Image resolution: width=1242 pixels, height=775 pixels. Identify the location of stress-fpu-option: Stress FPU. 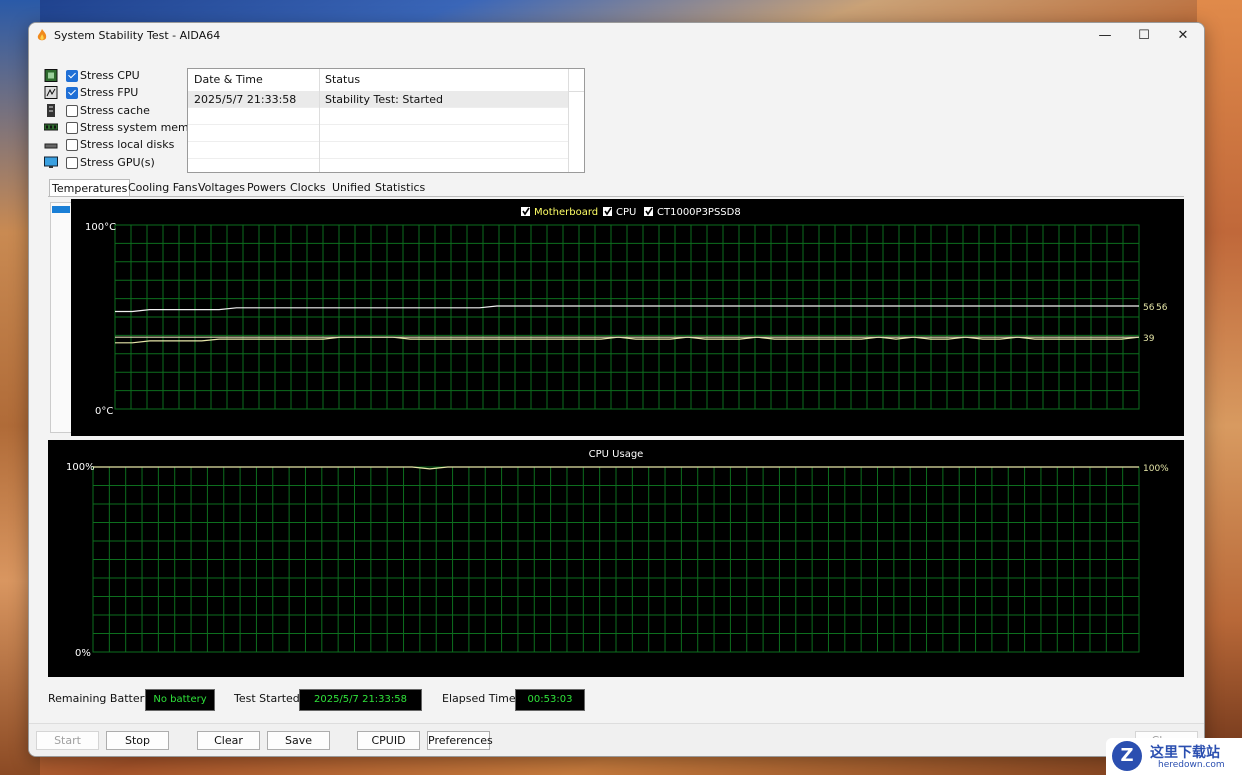
(119, 94).